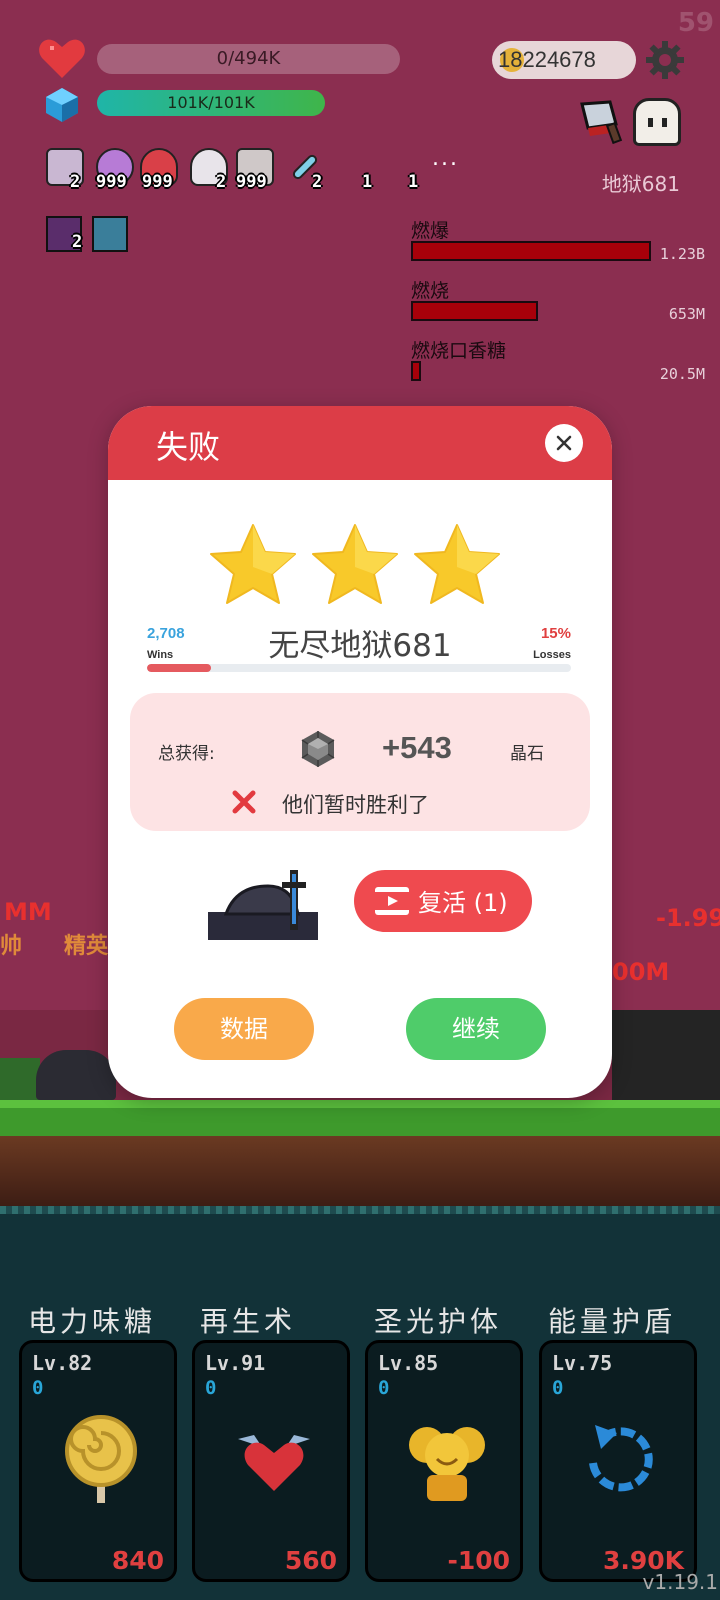  I want to click on skill-name: 圣光护体, so click(438, 1321).